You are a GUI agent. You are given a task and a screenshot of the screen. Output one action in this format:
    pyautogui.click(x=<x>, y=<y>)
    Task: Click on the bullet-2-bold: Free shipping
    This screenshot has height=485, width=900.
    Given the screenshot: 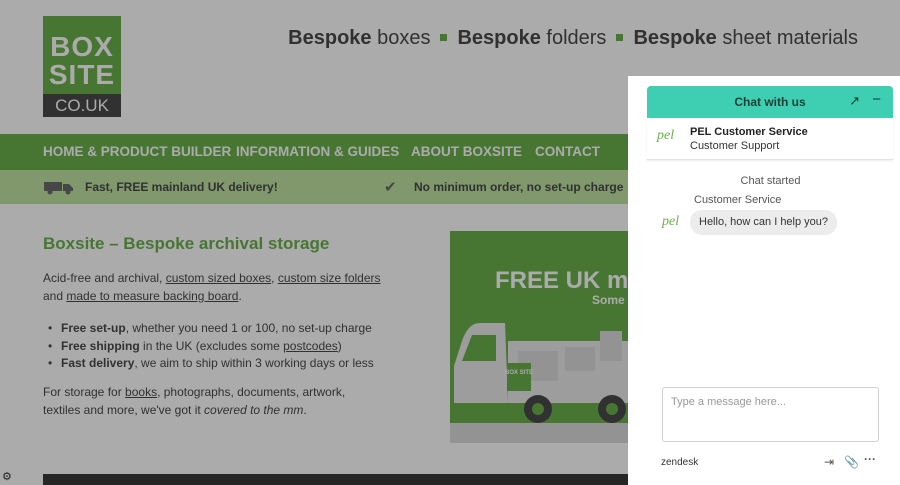 What is the action you would take?
    pyautogui.click(x=100, y=346)
    